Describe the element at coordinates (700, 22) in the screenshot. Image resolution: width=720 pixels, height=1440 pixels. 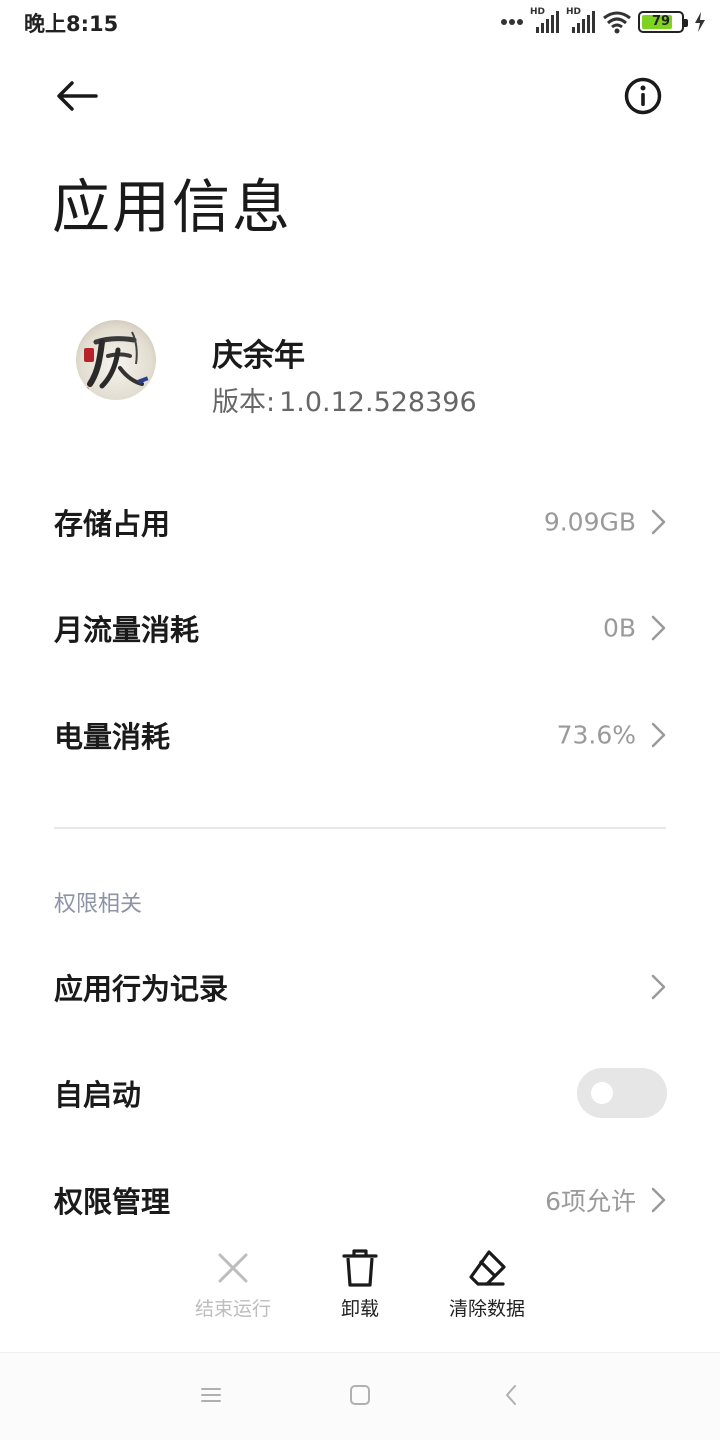
I see `charging-icon` at that location.